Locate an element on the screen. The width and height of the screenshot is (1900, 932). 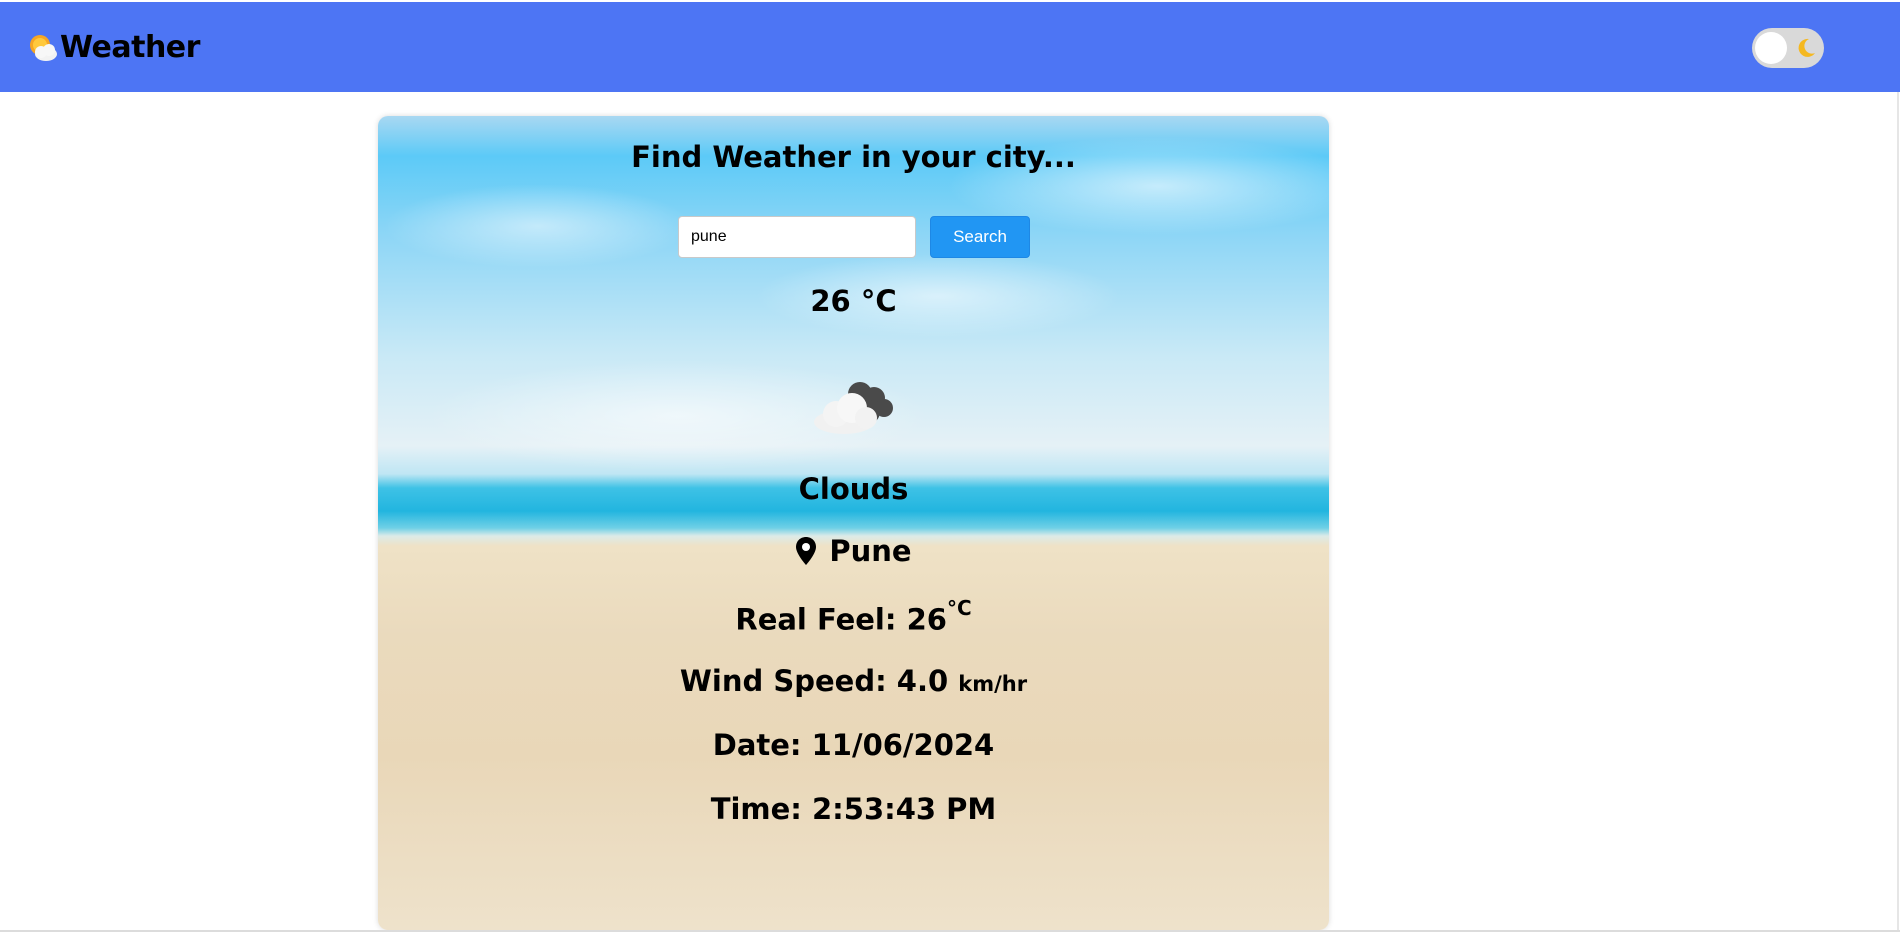
city-search-input is located at coordinates (797, 237).